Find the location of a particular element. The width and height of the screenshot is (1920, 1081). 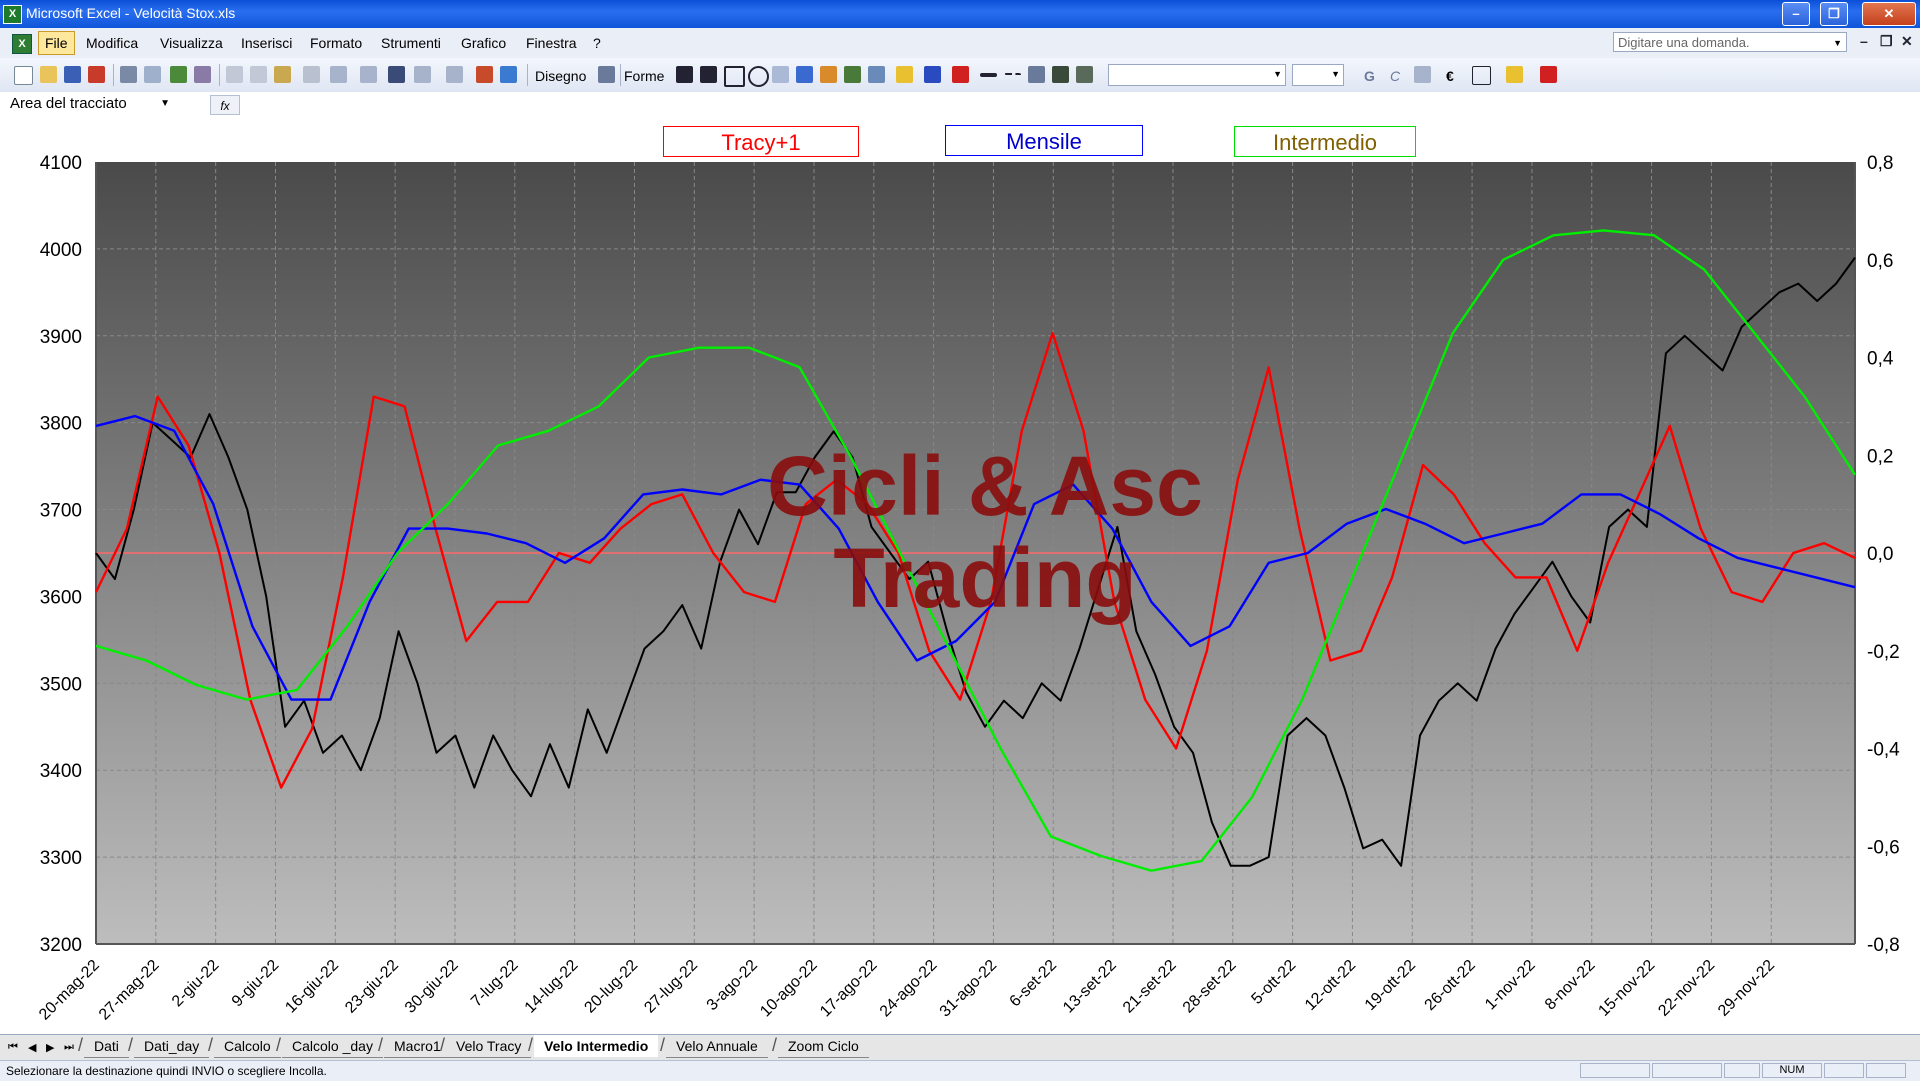

x-tick-label: 29-nov-22 is located at coordinates (1746, 988).